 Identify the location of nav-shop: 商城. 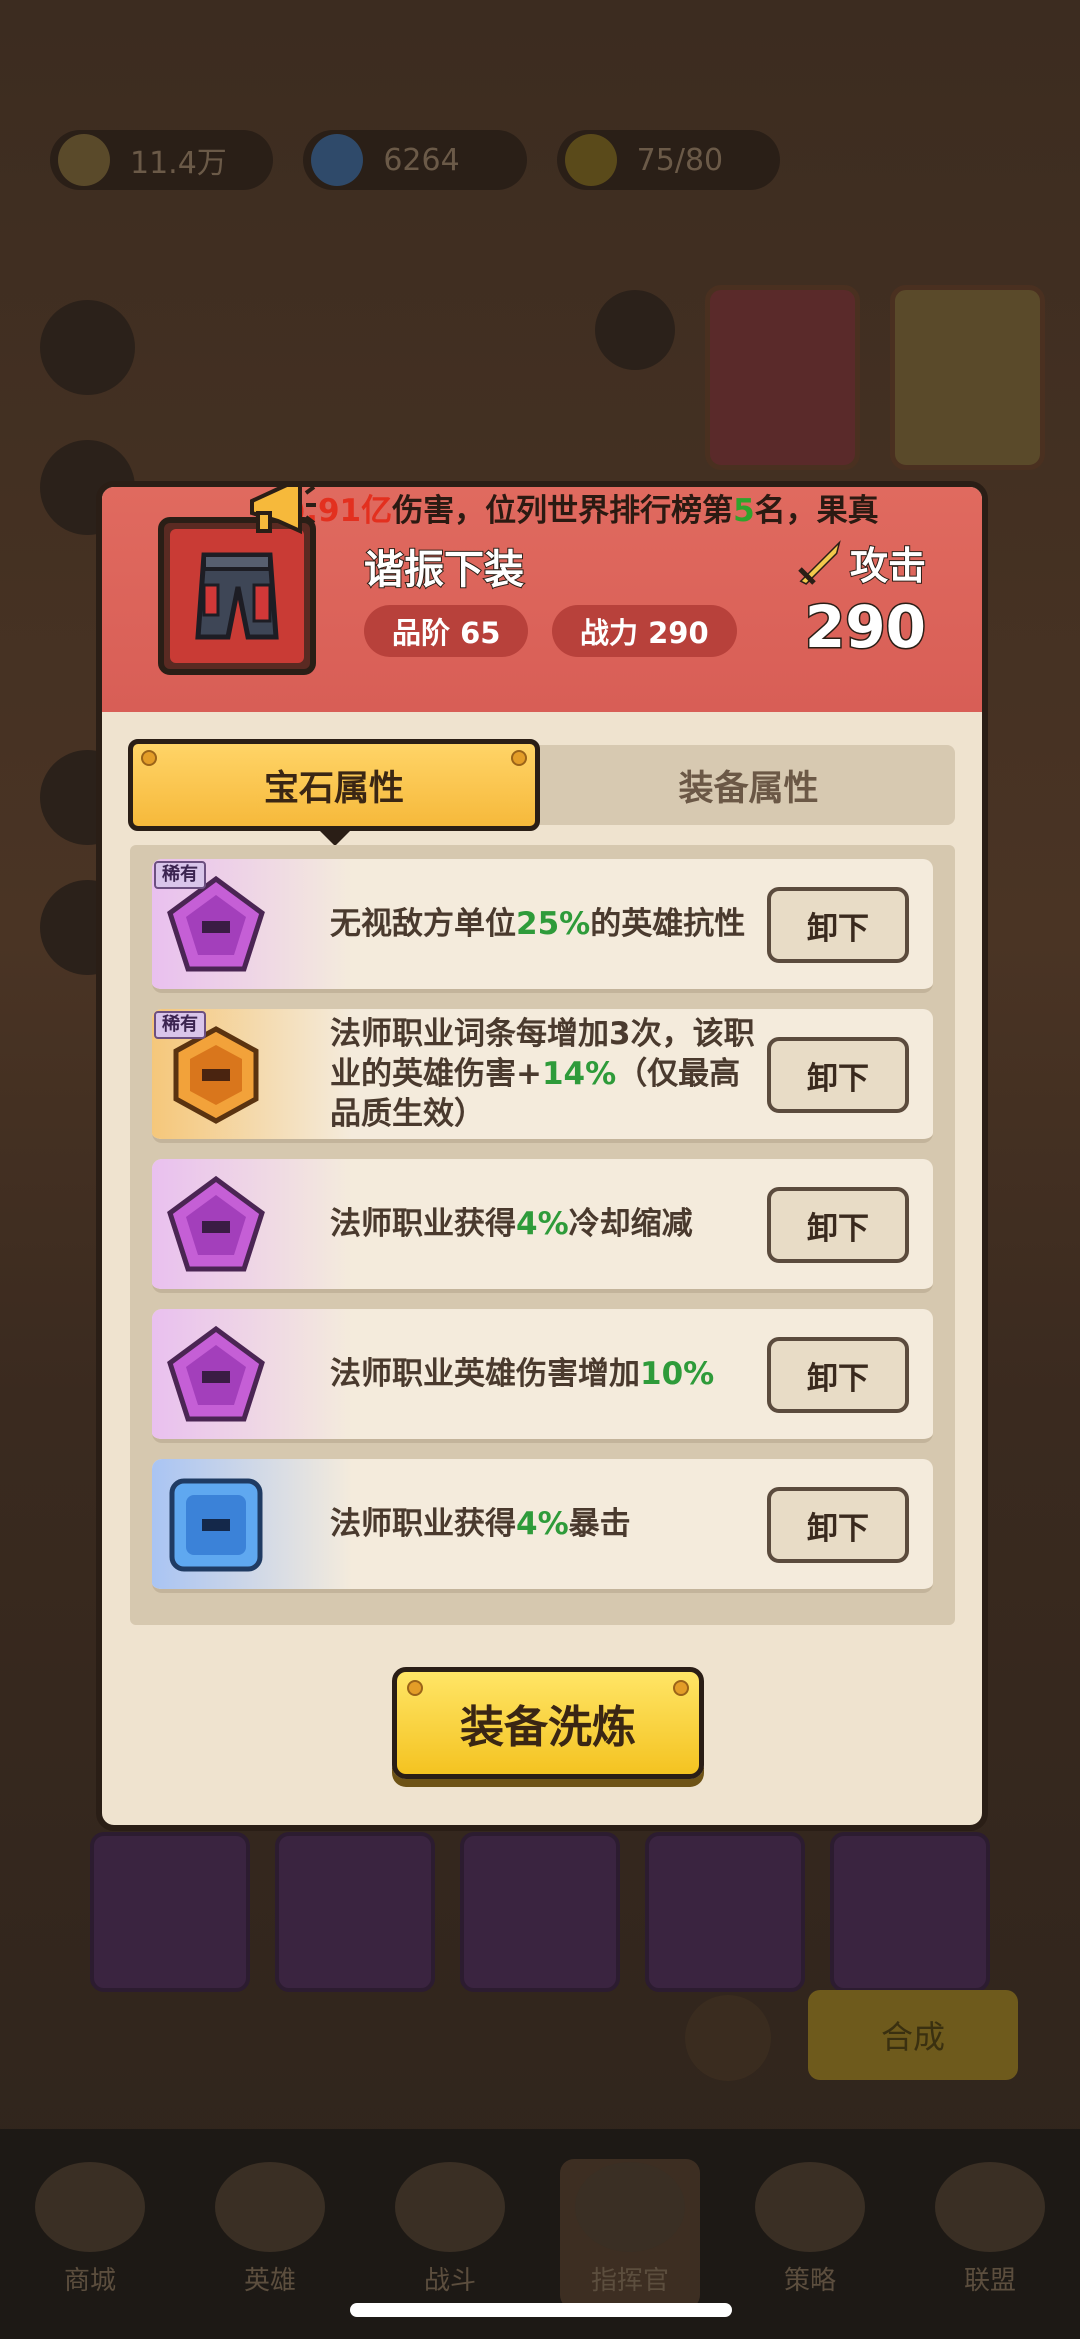
(90, 2234).